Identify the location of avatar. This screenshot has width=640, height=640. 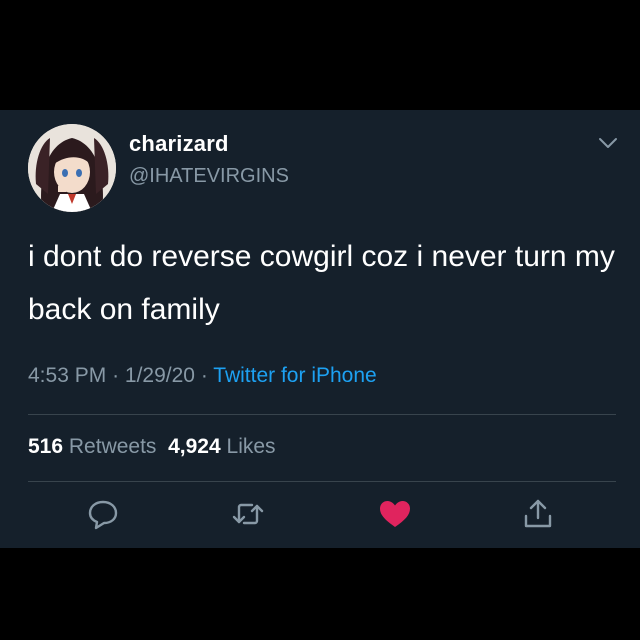
(72, 168).